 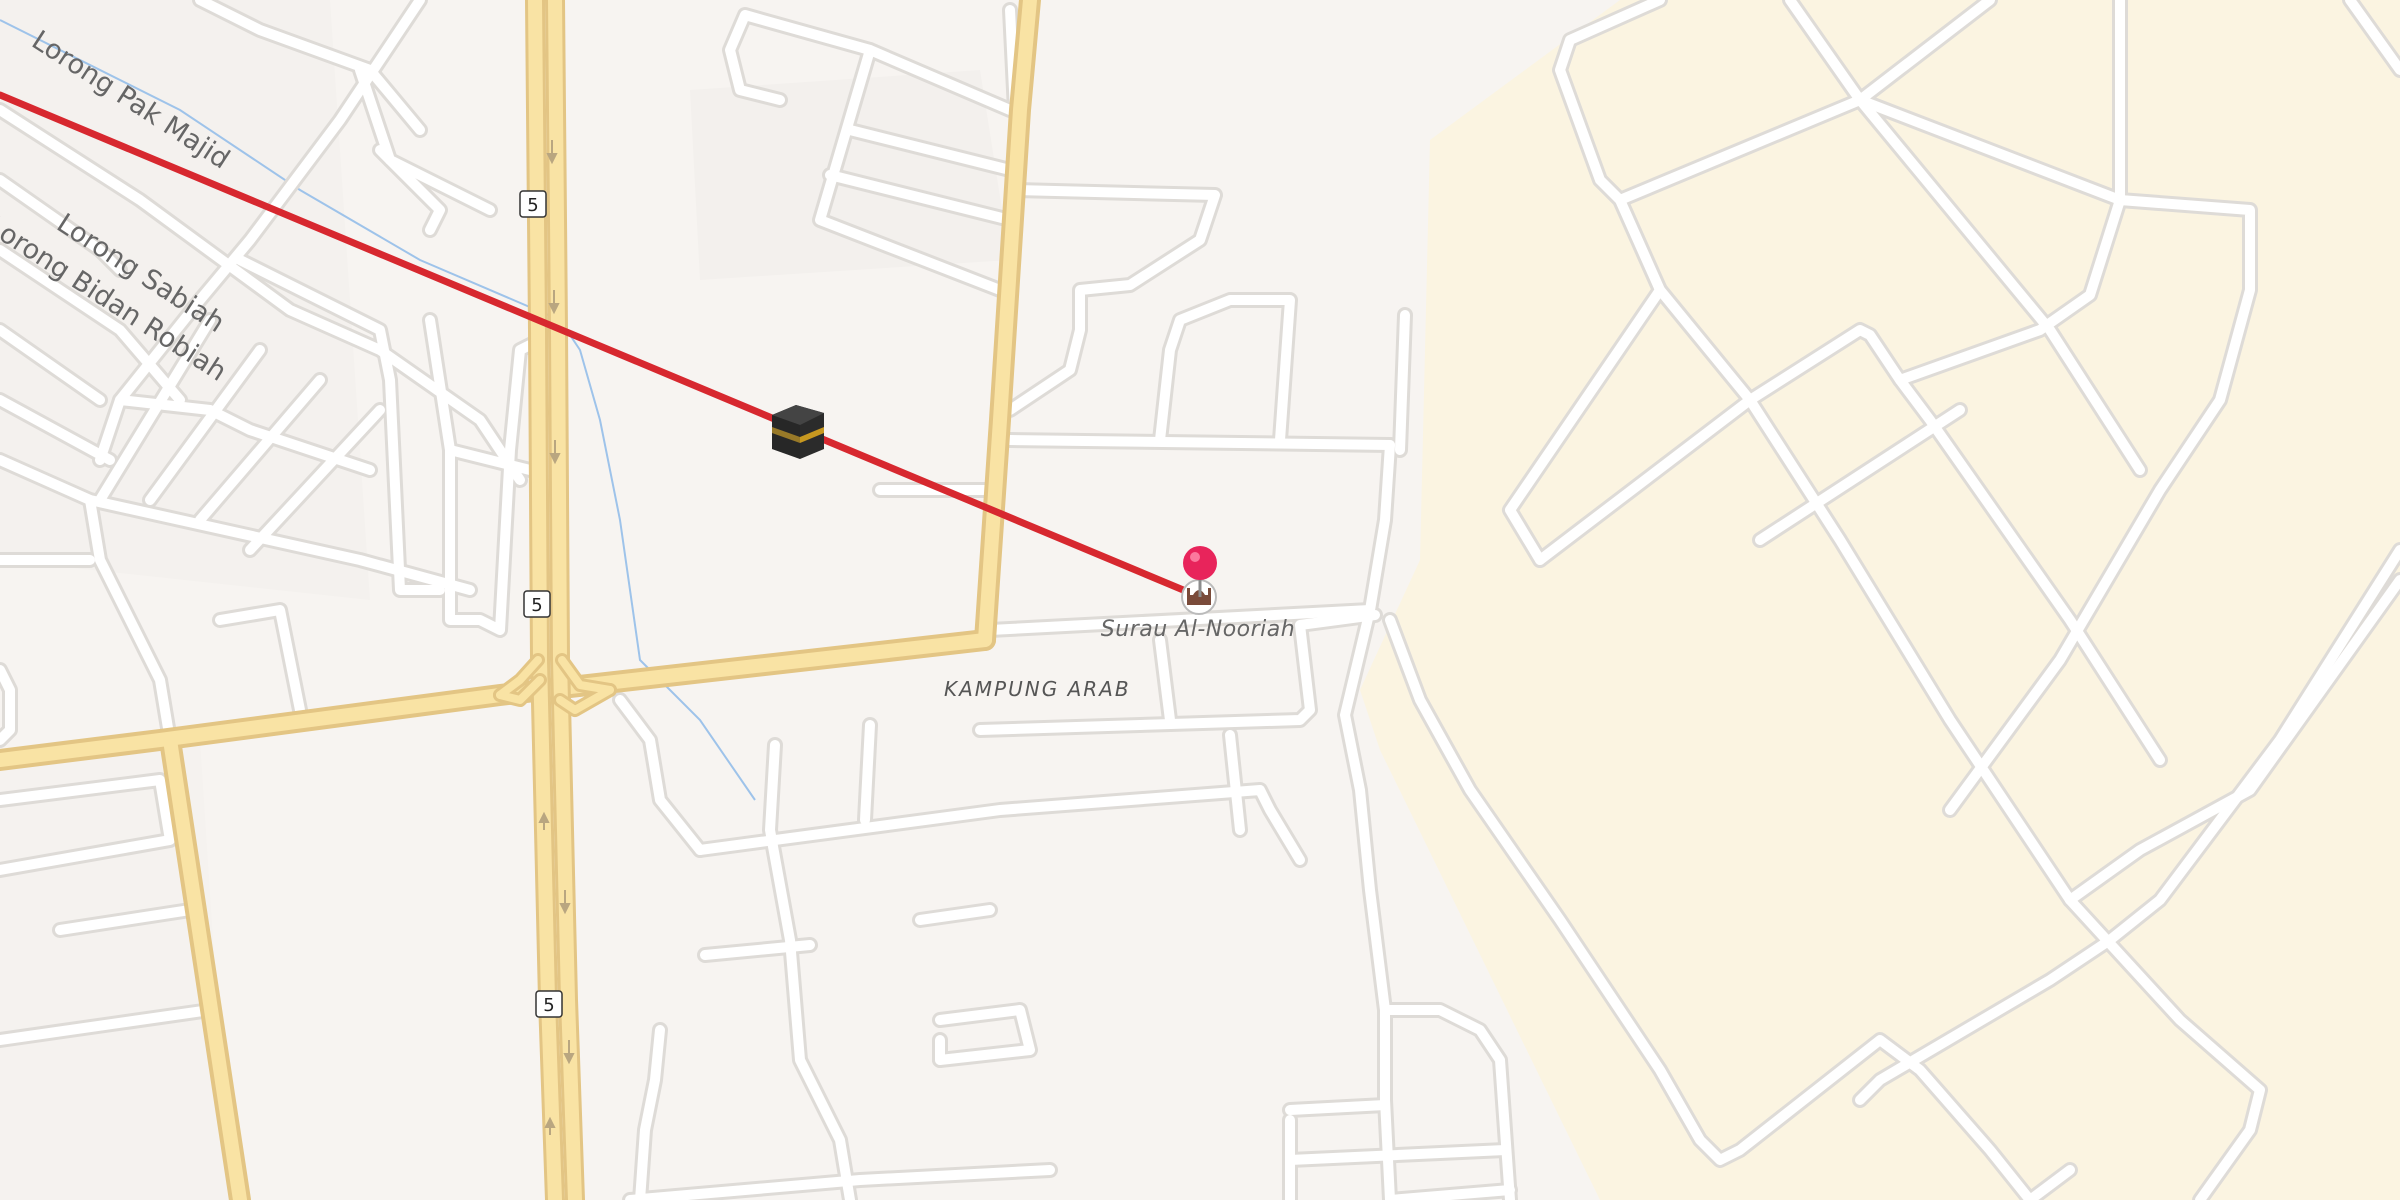 What do you see at coordinates (1037, 689) in the screenshot?
I see `area-label: KAMPUNG ARAB` at bounding box center [1037, 689].